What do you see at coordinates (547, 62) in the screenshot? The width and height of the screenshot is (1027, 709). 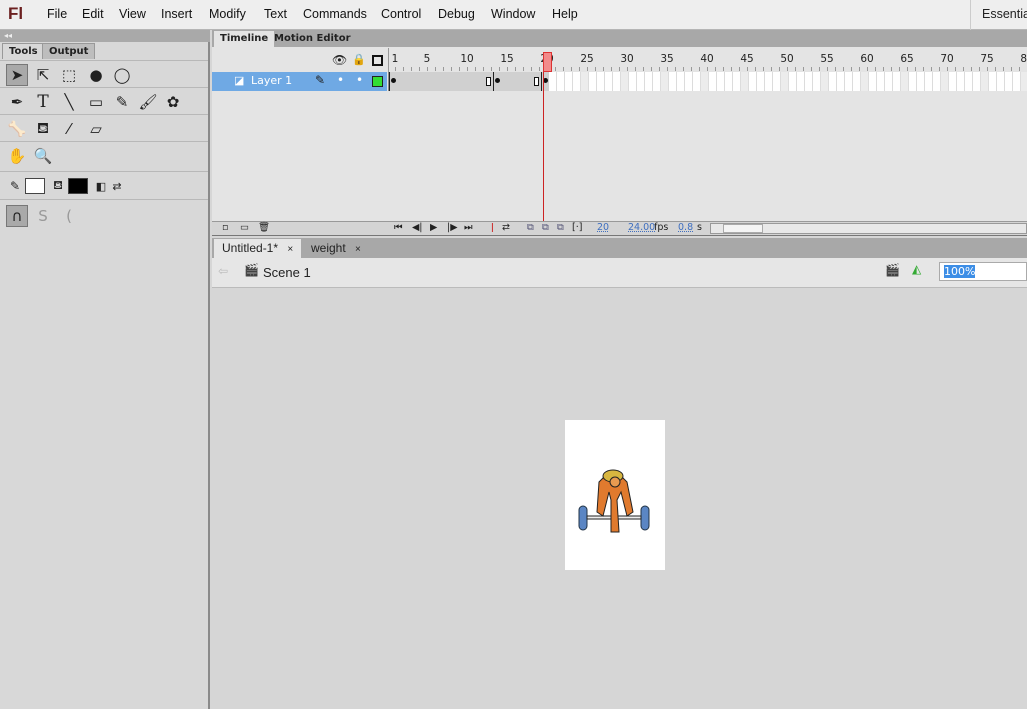 I see `playhead` at bounding box center [547, 62].